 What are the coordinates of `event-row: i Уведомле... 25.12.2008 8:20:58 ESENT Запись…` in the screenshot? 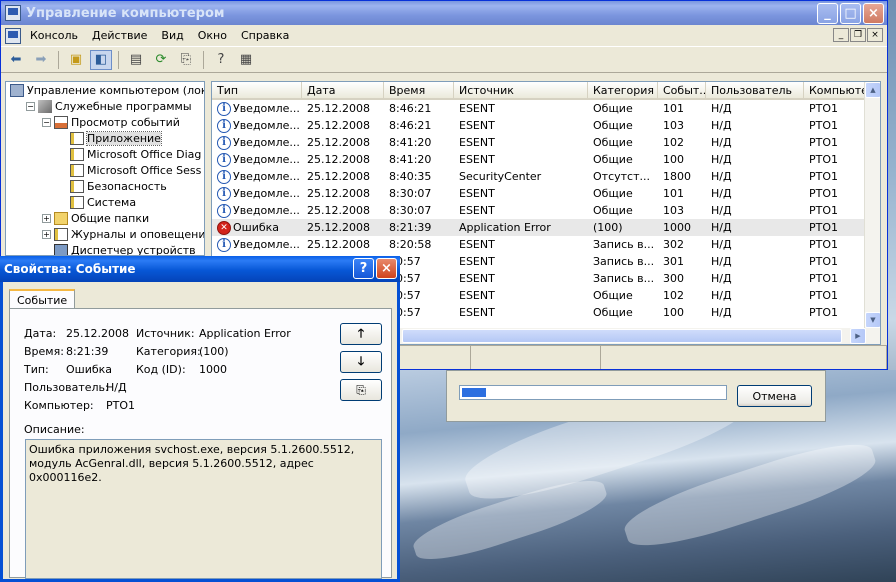 It's located at (546, 244).